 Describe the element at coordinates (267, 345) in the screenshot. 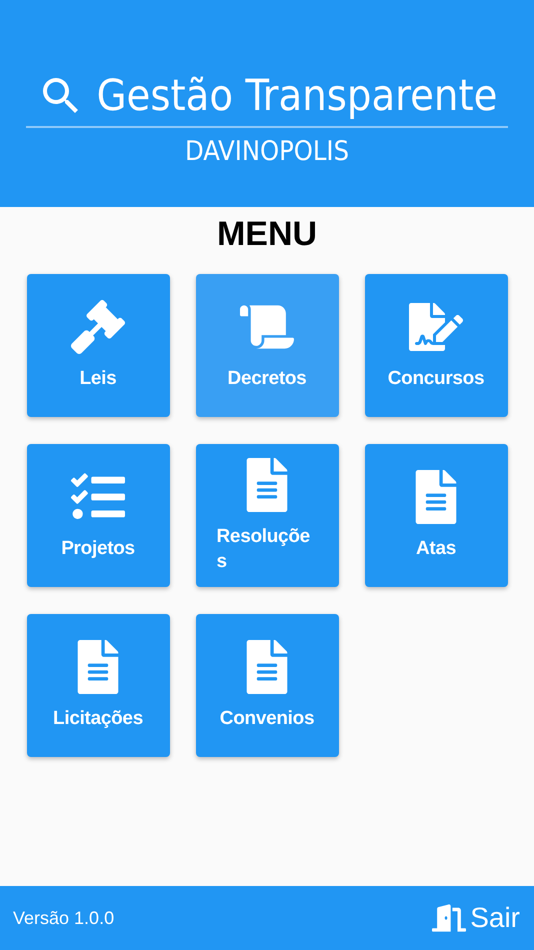

I see `menu-tile: Decretos` at that location.